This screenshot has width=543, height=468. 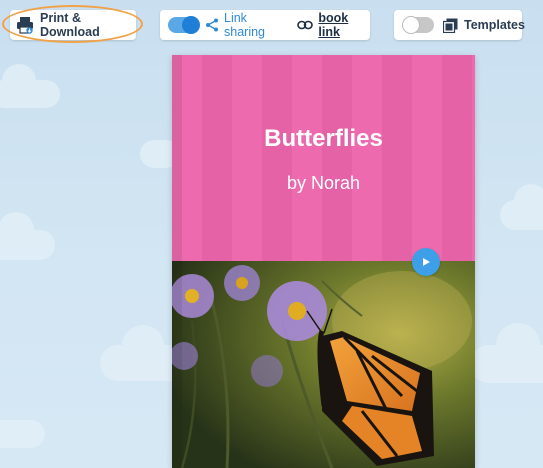 I want to click on templates-icon, so click(x=450, y=25).